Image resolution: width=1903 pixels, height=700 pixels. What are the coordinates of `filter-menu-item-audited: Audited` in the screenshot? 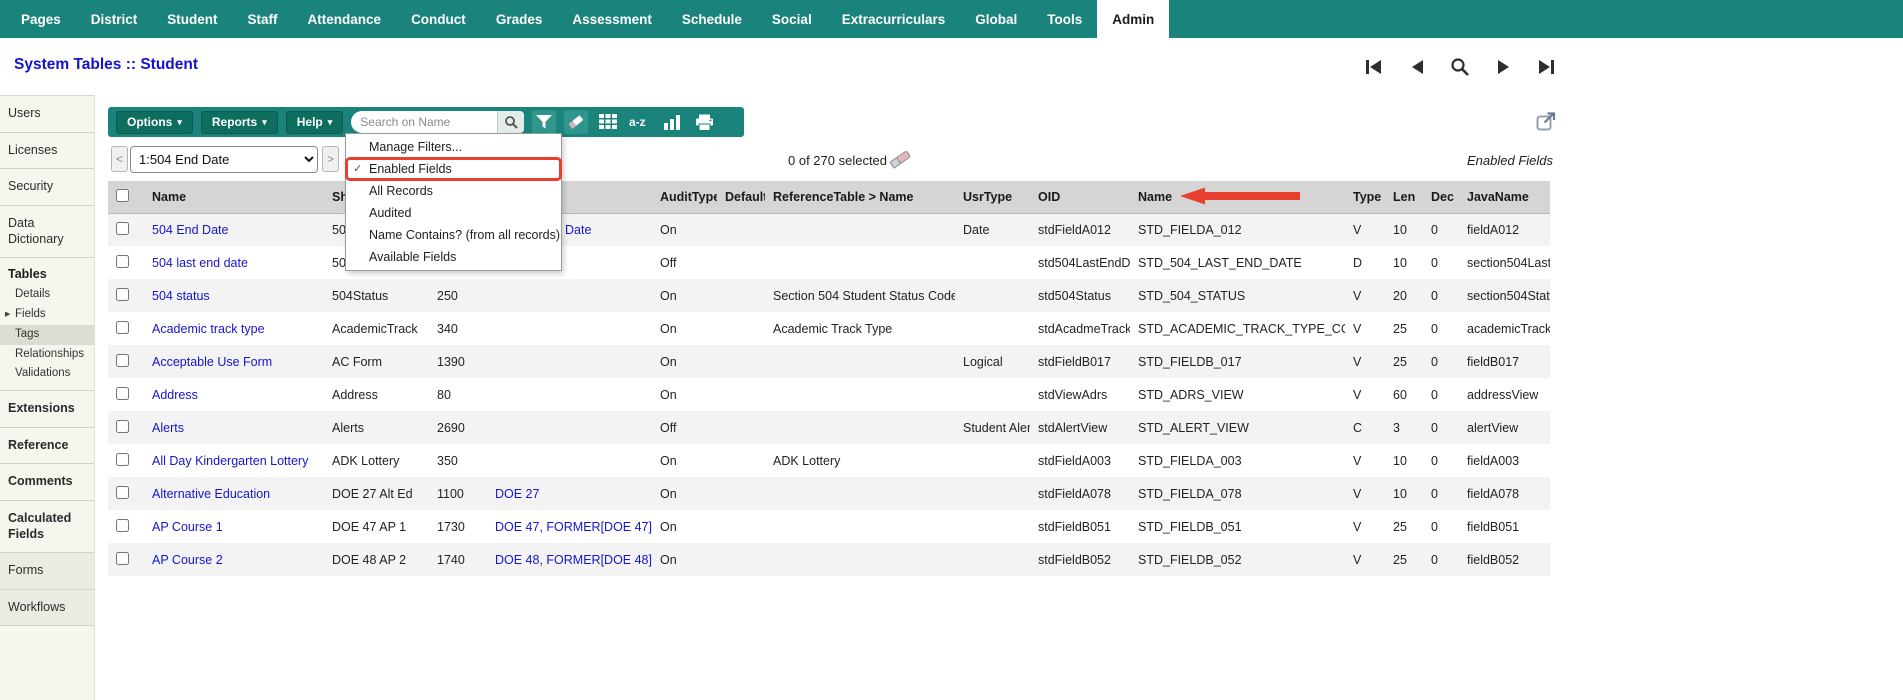 It's located at (453, 213).